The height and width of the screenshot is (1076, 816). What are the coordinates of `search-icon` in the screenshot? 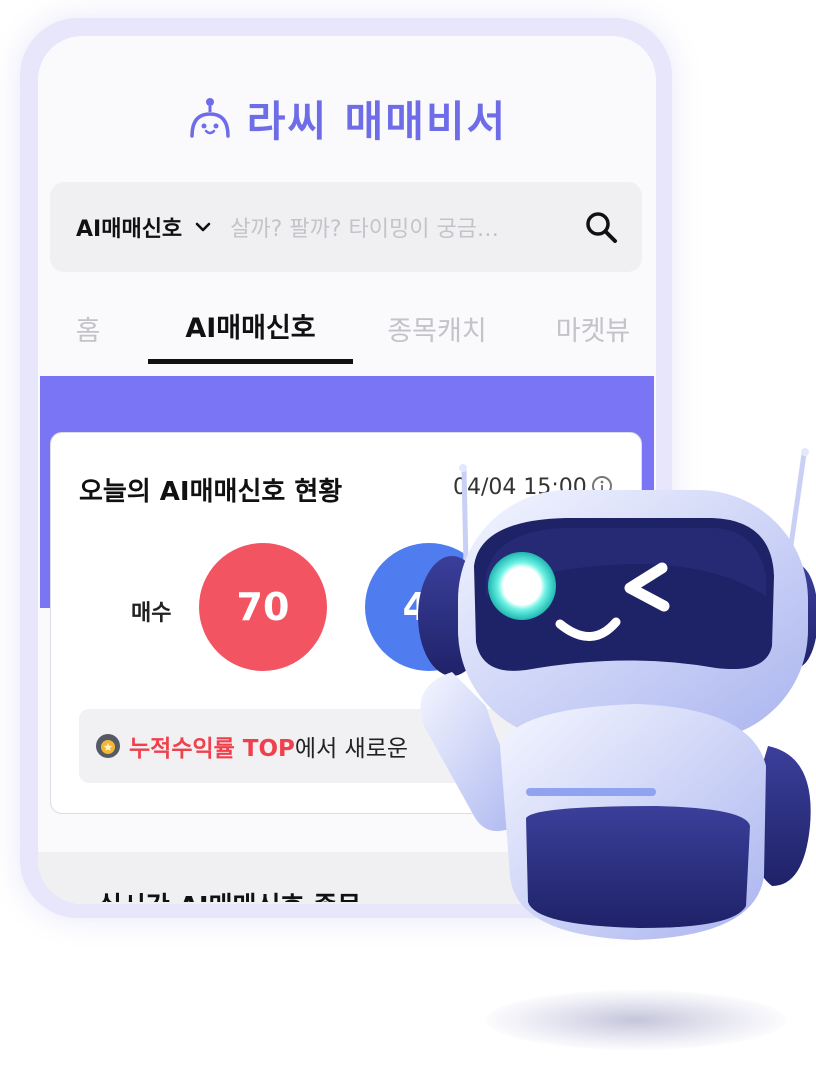 It's located at (601, 227).